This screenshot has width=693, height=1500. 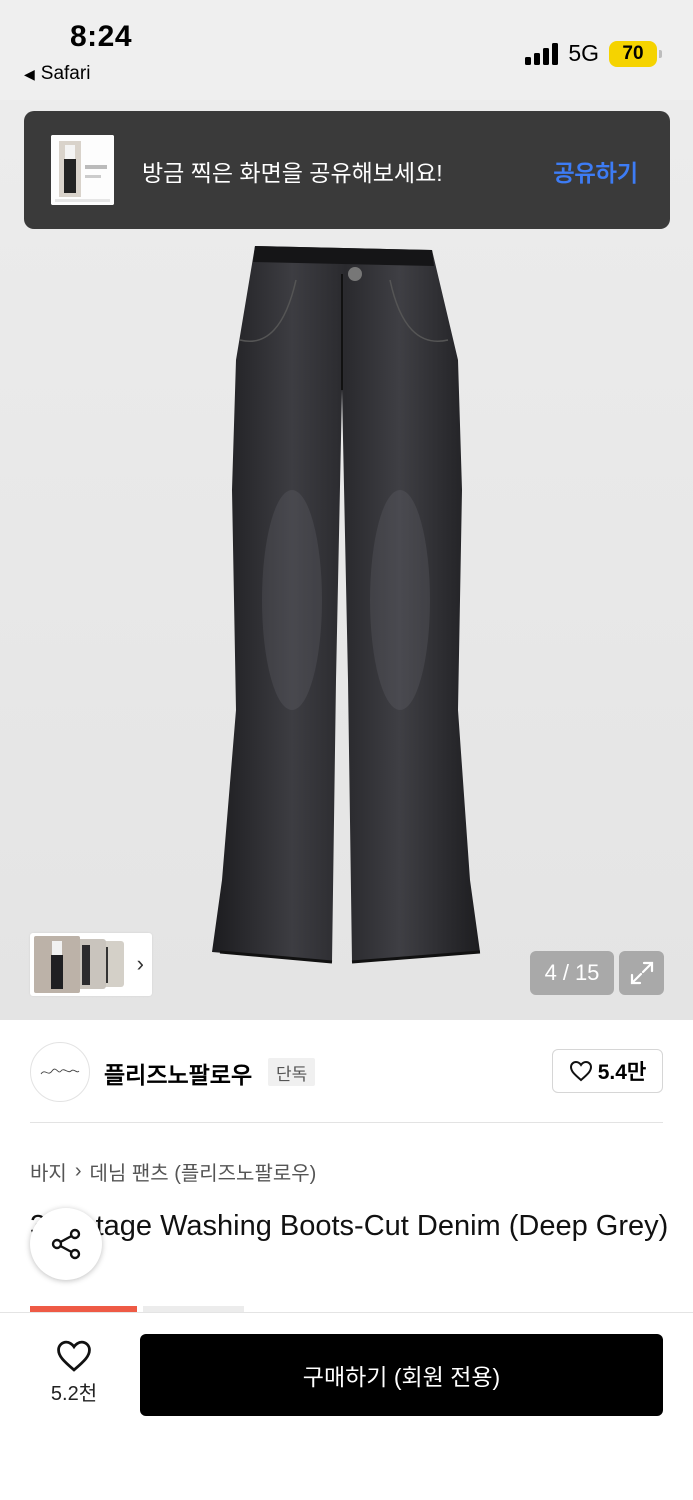 What do you see at coordinates (346, 1072) in the screenshot?
I see `brand-row: 플리즈노팔로우 단독 5.4만` at bounding box center [346, 1072].